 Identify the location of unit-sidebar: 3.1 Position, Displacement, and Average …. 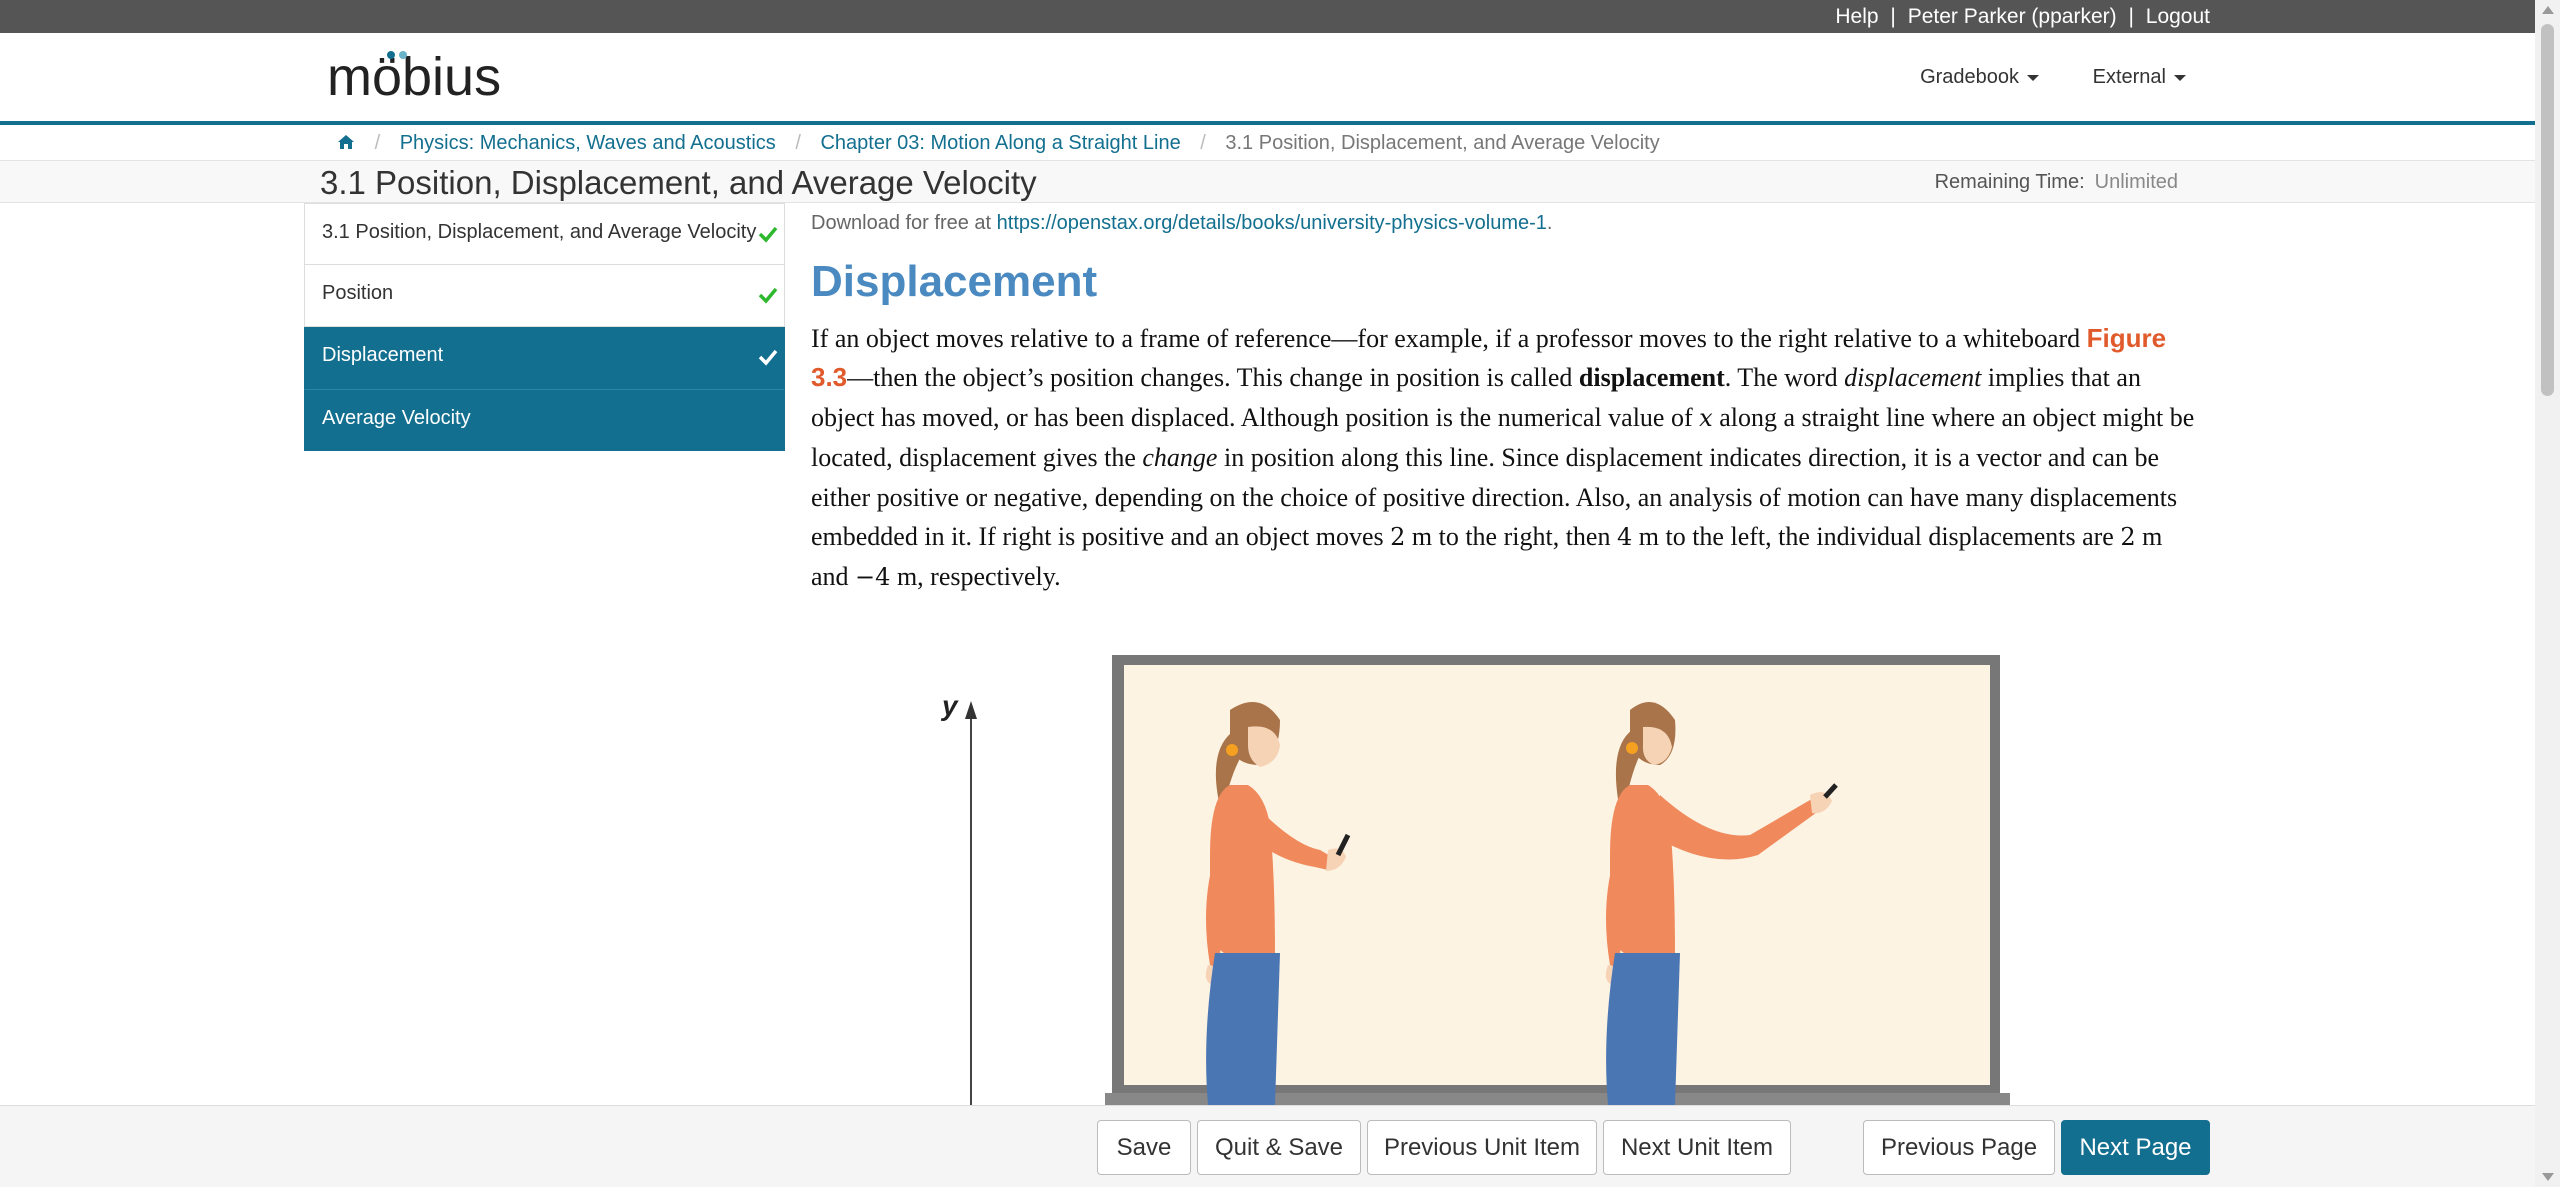
(544, 327).